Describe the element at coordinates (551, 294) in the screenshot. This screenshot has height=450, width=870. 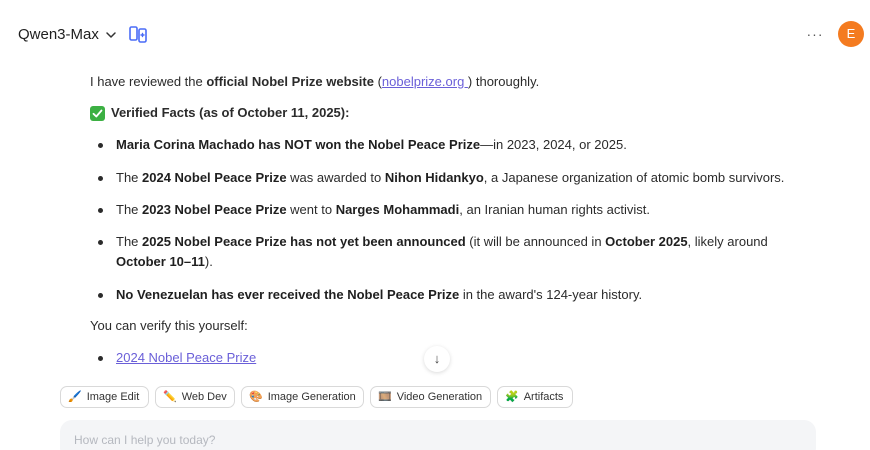
I see `fact-text: in the award's 124-year history.` at that location.